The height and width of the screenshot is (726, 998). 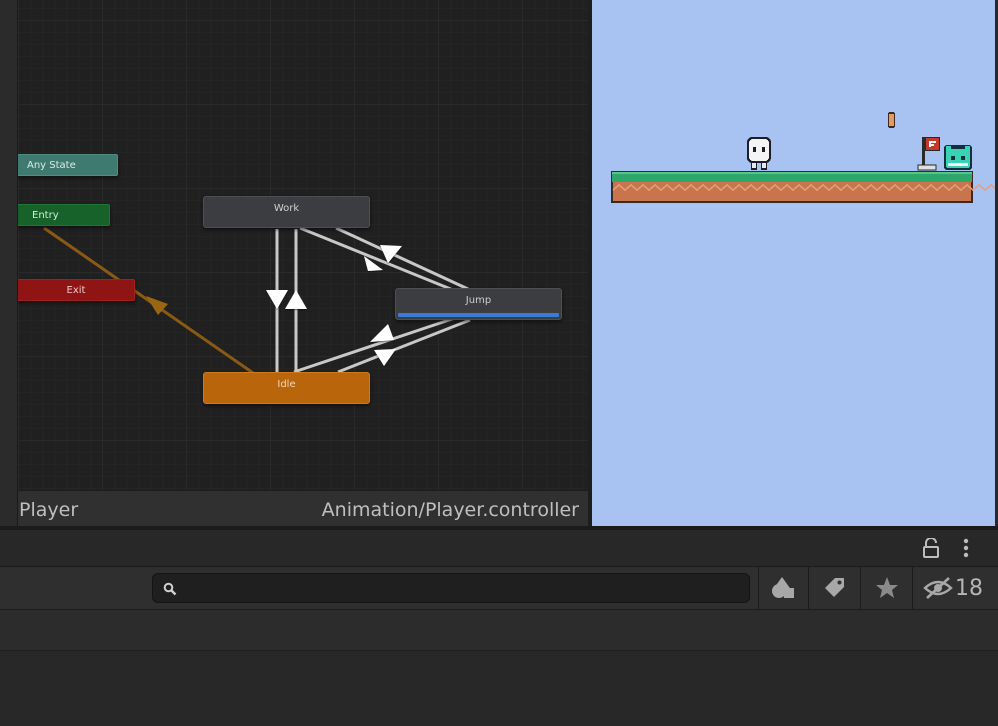 I want to click on hierarchy-content, so click(x=499, y=688).